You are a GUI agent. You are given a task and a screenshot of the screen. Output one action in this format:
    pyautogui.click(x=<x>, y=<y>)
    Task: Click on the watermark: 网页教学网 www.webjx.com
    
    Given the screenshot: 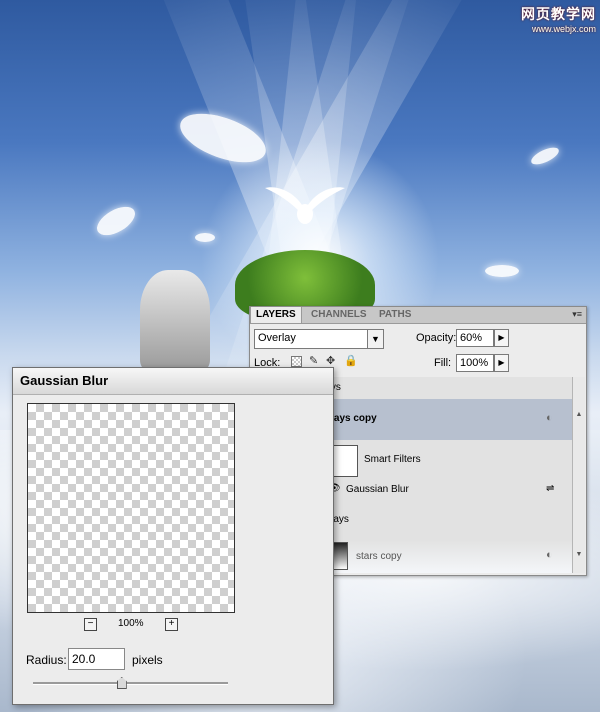 What is the action you would take?
    pyautogui.click(x=558, y=19)
    